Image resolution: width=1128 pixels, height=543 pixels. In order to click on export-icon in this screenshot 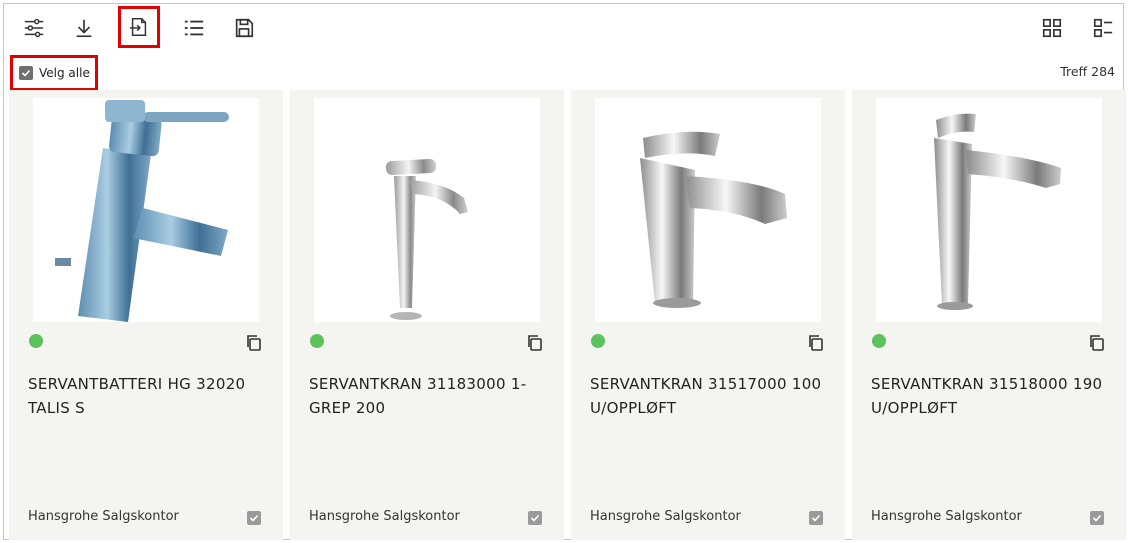, I will do `click(138, 27)`.